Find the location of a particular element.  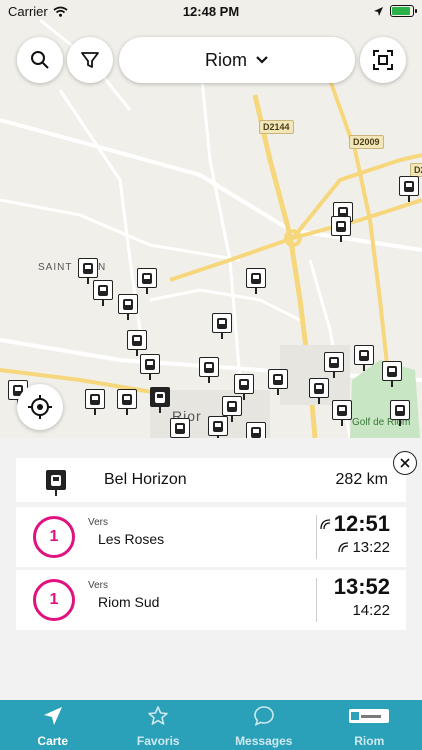

riom-logo-icon is located at coordinates (369, 716).